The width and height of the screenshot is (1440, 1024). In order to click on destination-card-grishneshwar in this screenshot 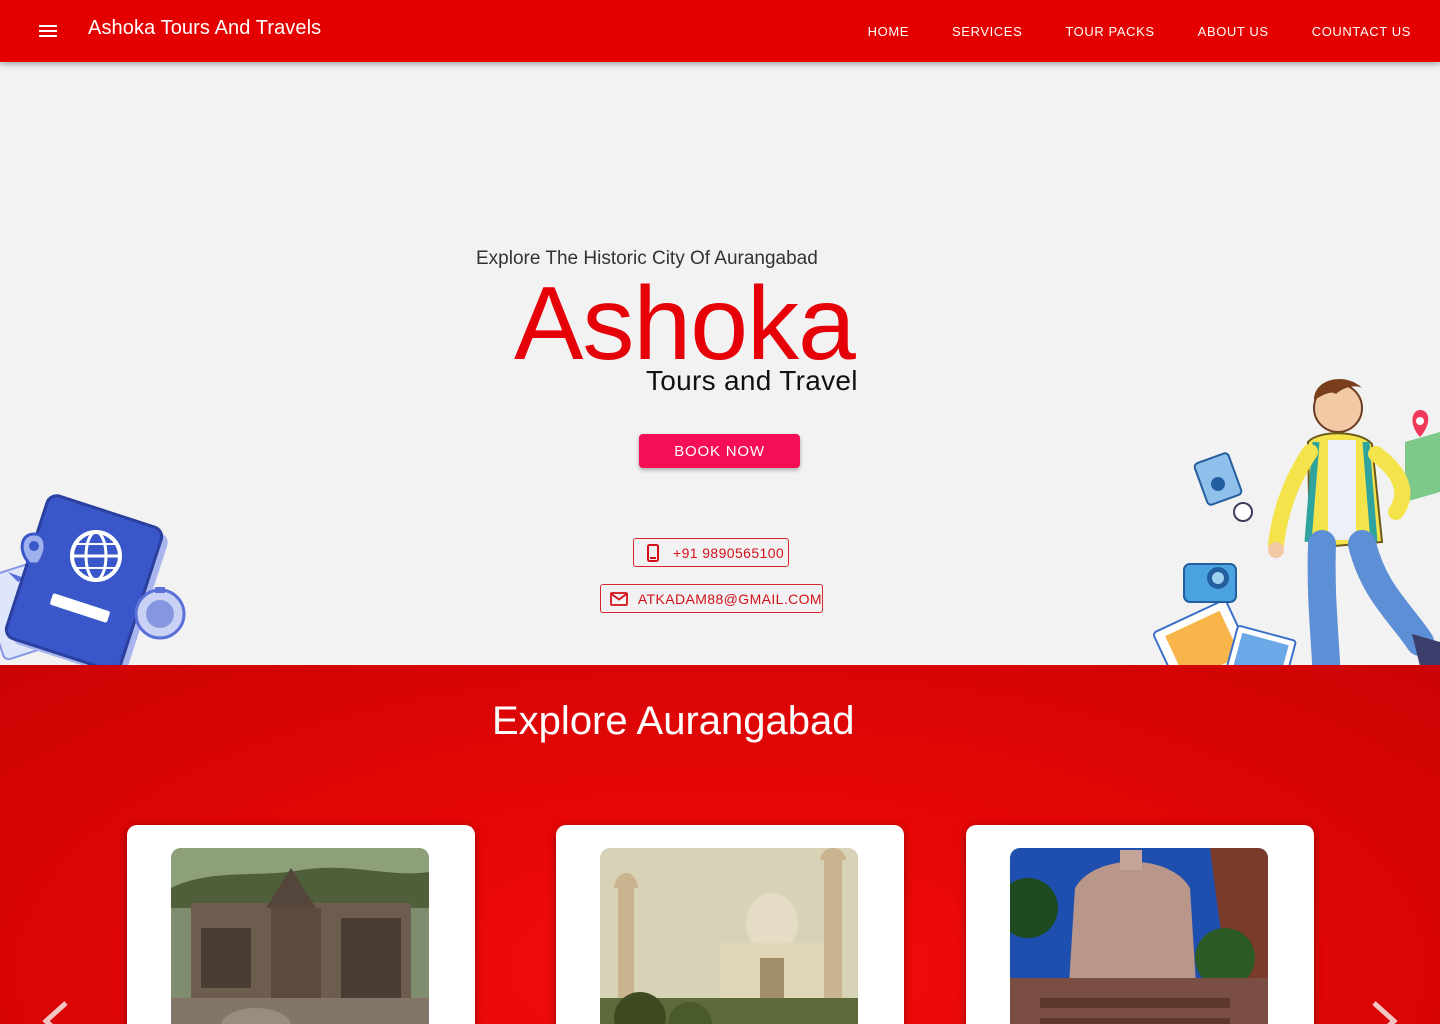, I will do `click(1140, 924)`.